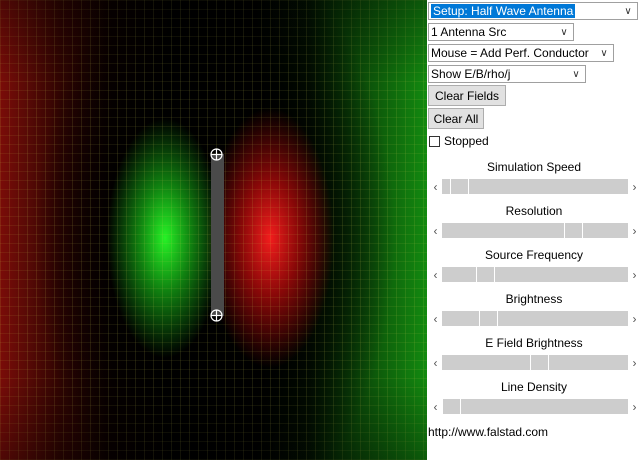 The width and height of the screenshot is (641, 460). I want to click on source-select-value: 1 Antenna Src, so click(469, 32).